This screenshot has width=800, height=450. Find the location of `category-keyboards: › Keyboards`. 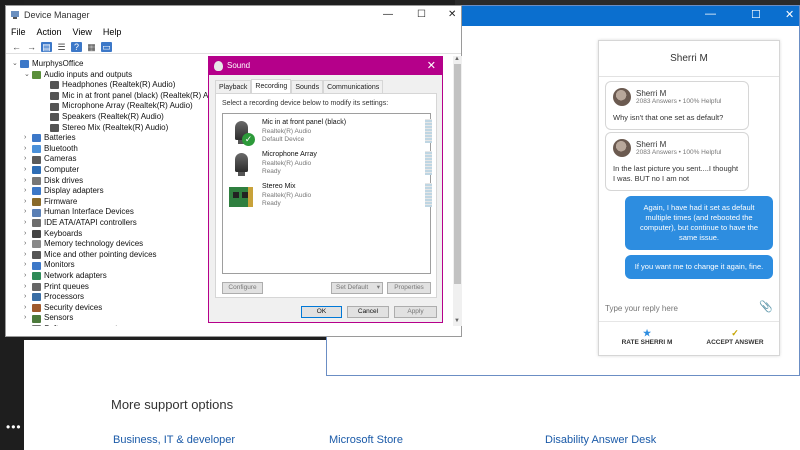

category-keyboards: › Keyboards is located at coordinates (53, 234).